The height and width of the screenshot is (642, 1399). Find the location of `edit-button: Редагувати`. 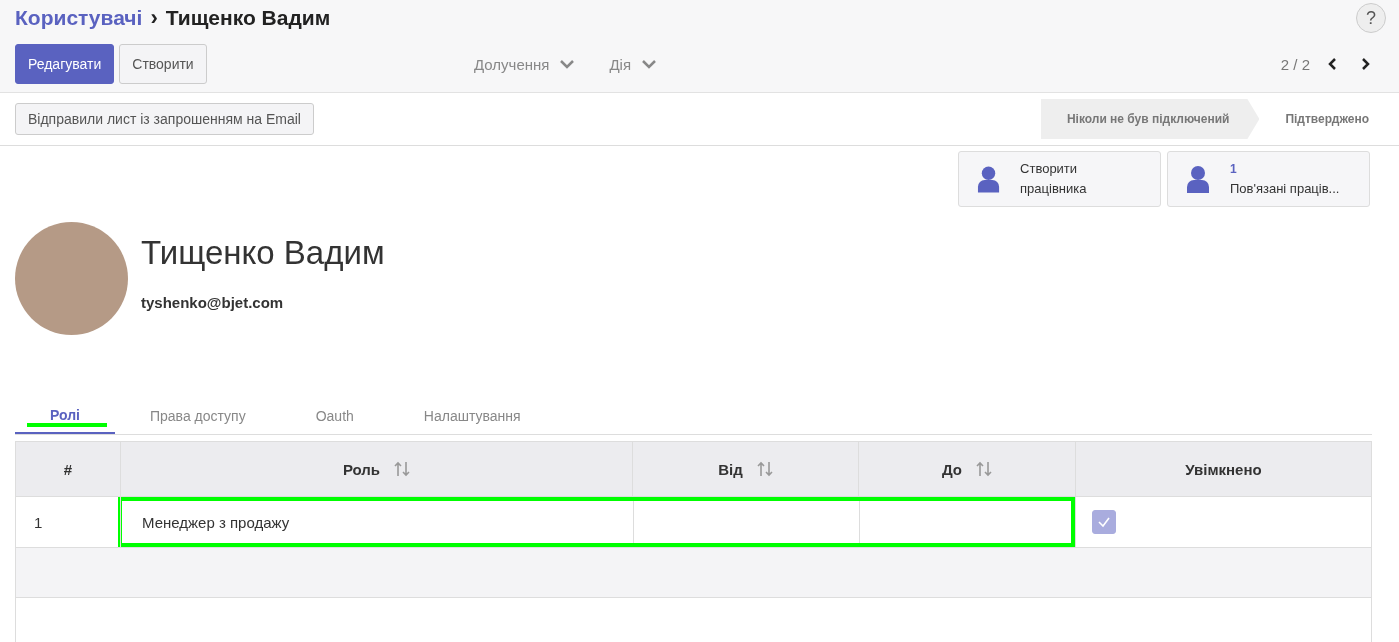

edit-button: Редагувати is located at coordinates (65, 64).